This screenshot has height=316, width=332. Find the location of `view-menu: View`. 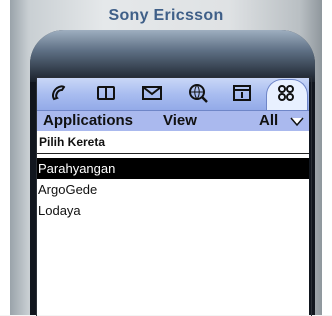

view-menu: View is located at coordinates (180, 121).